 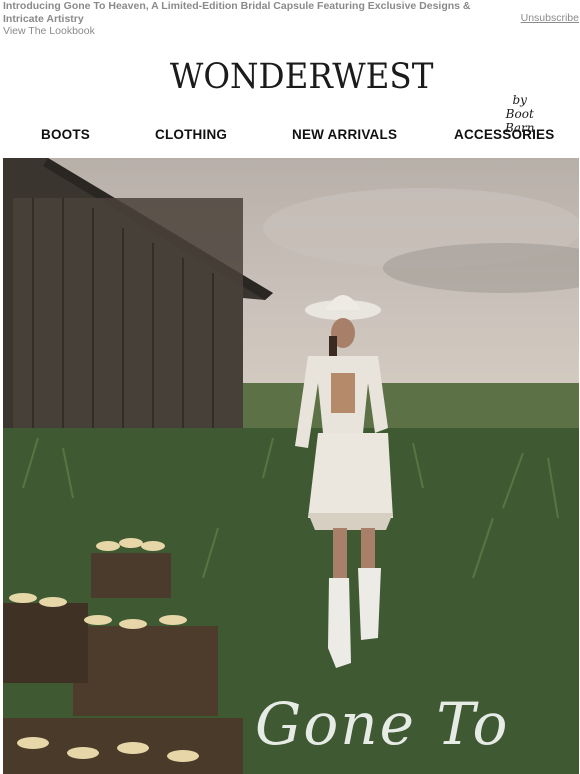 What do you see at coordinates (191, 134) in the screenshot?
I see `nav-item-clothing: CLOTHING` at bounding box center [191, 134].